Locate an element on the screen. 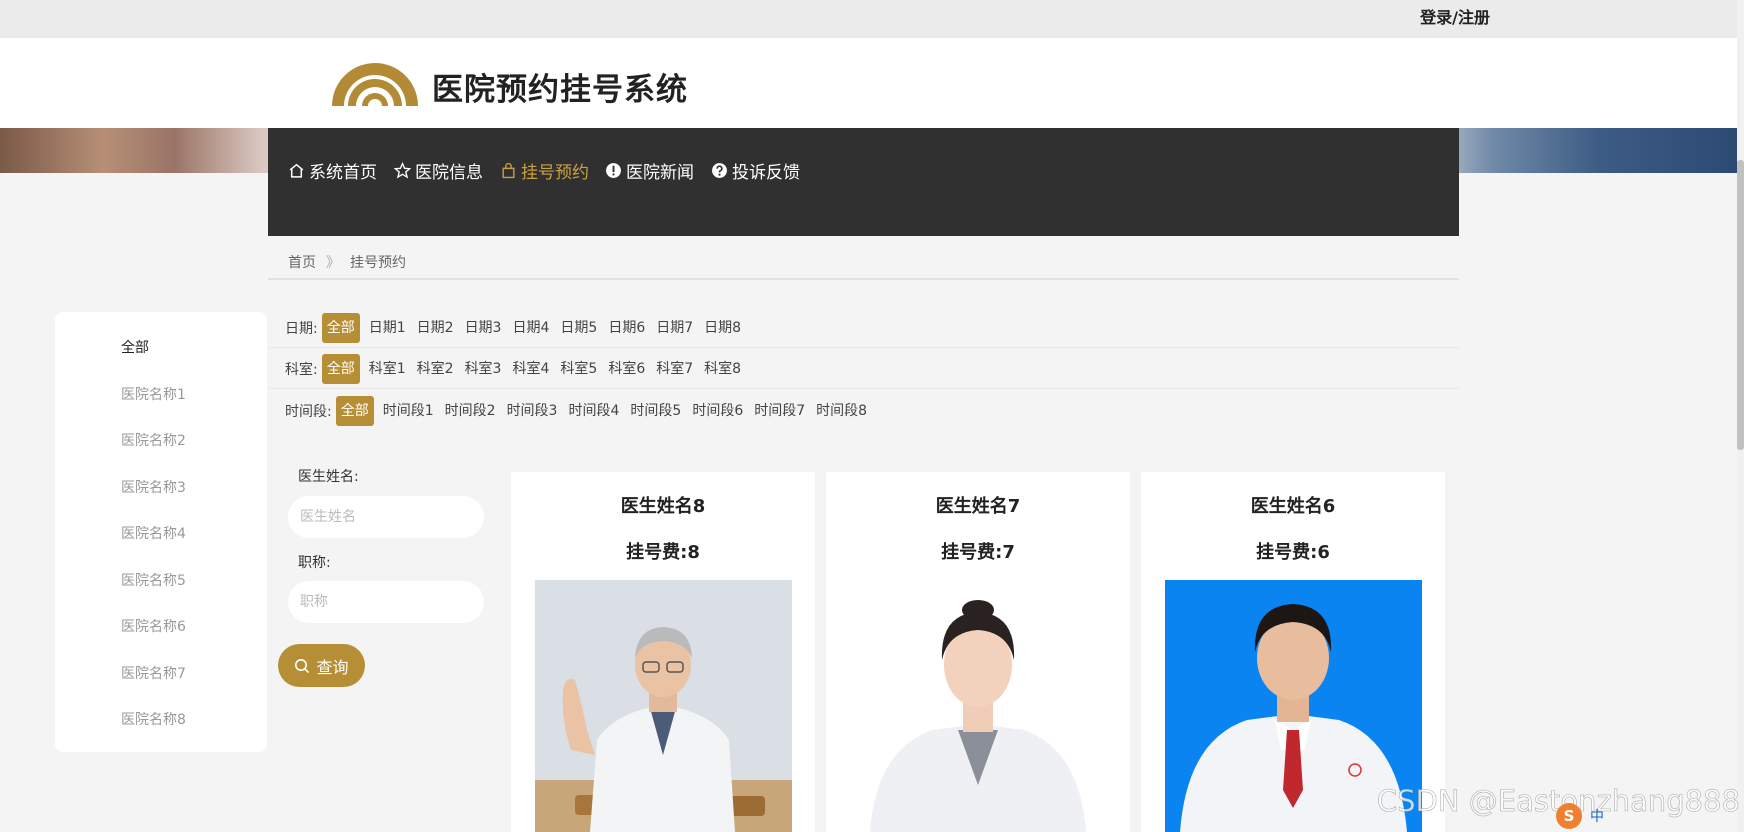 The height and width of the screenshot is (832, 1744). department-option: 科室5 is located at coordinates (578, 369).